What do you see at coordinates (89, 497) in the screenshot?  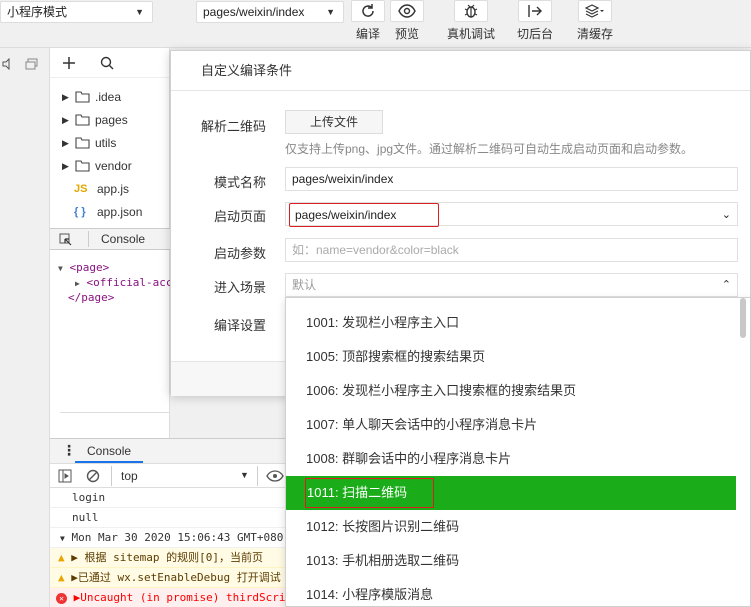 I see `console-text: login` at bounding box center [89, 497].